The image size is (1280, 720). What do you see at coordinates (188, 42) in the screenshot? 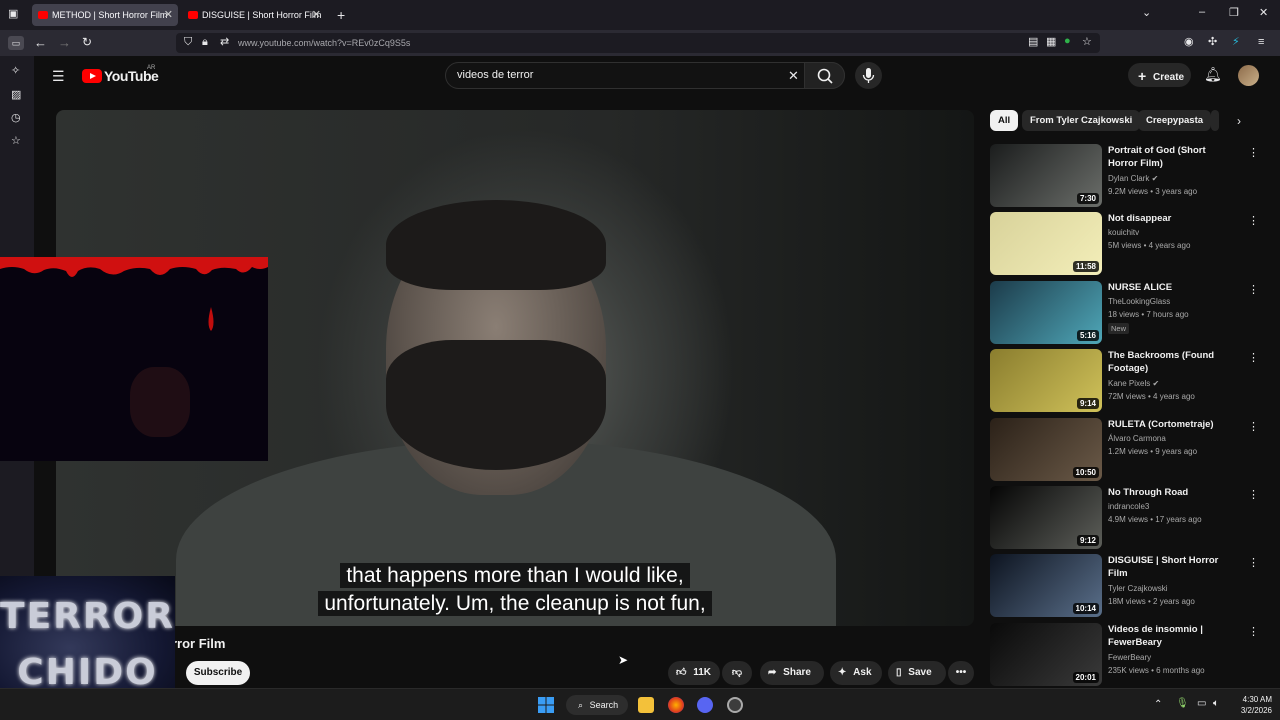
I see `shield-icon: ⛉` at bounding box center [188, 42].